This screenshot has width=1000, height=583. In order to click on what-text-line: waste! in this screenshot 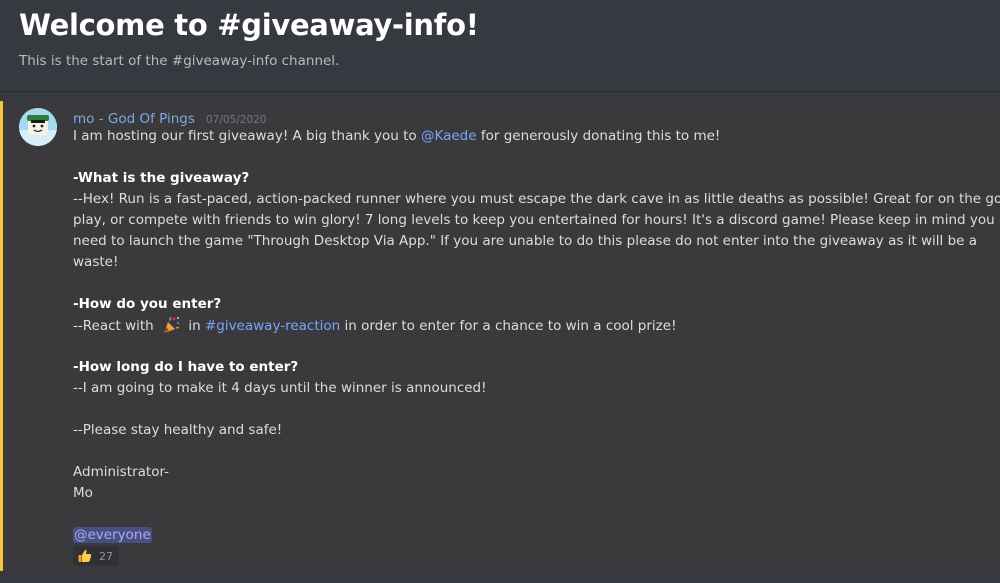, I will do `click(96, 262)`.